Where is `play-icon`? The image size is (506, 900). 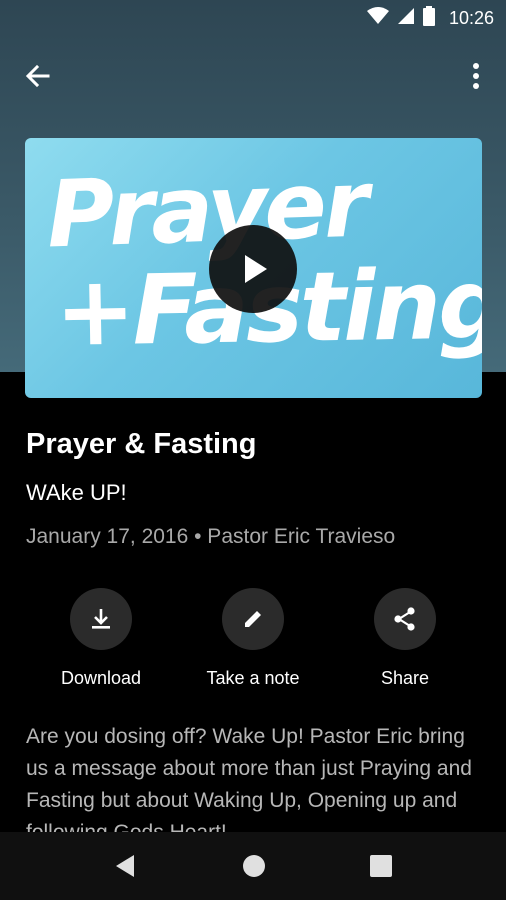 play-icon is located at coordinates (256, 269).